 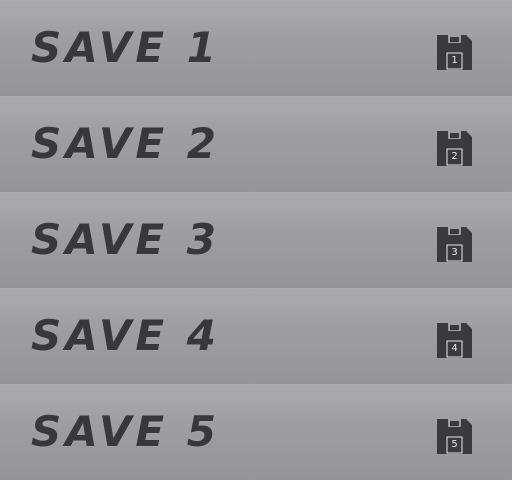 What do you see at coordinates (125, 335) in the screenshot?
I see `save-slot-label: SAVE 4` at bounding box center [125, 335].